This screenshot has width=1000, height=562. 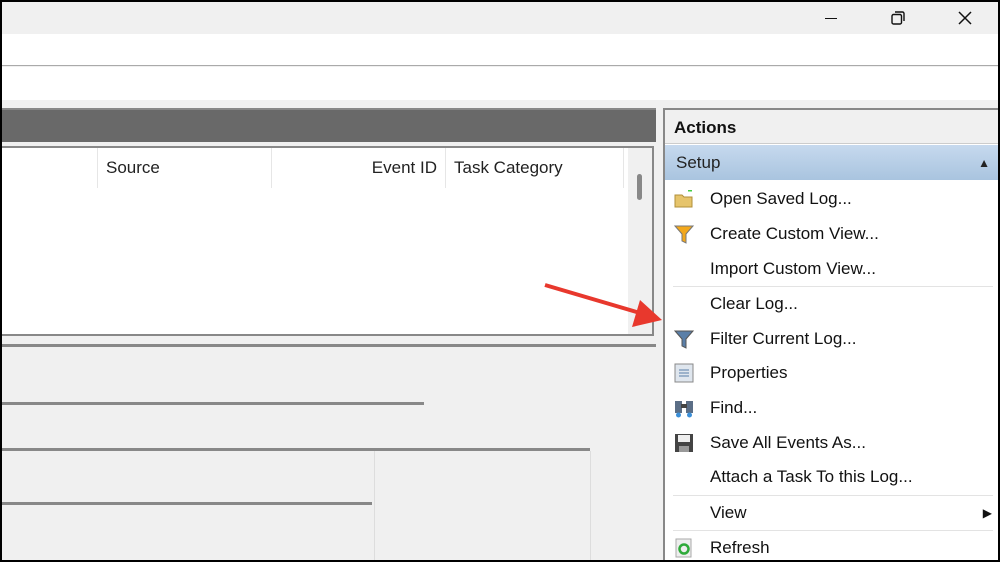 What do you see at coordinates (603, 305) in the screenshot?
I see `annotation-arrow-icon` at bounding box center [603, 305].